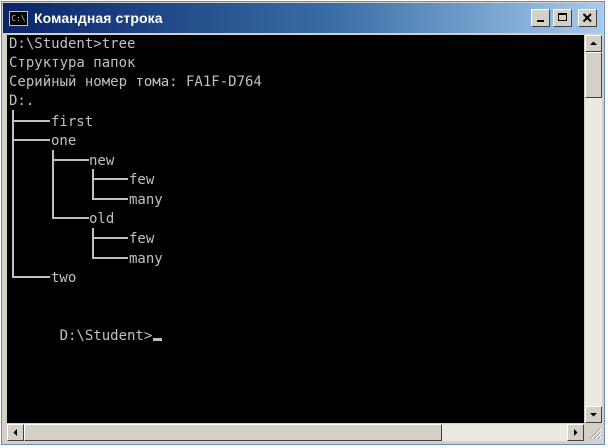 This screenshot has width=608, height=448. I want to click on maximize-icon, so click(562, 17).